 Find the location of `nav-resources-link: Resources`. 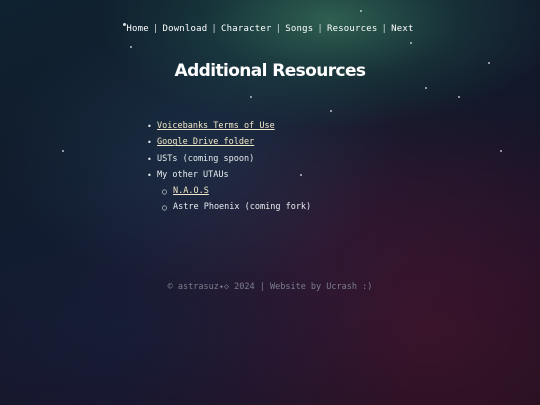

nav-resources-link: Resources is located at coordinates (352, 29).